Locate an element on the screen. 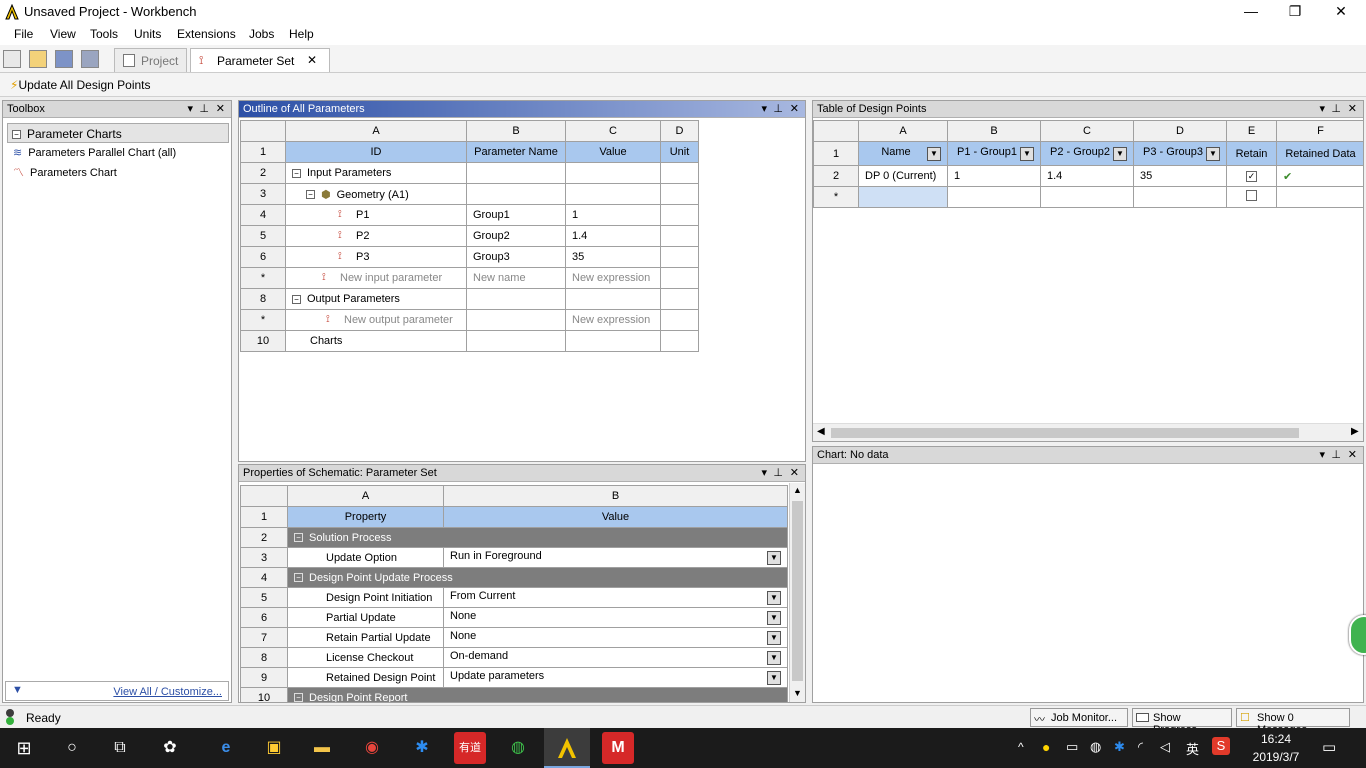 The width and height of the screenshot is (1366, 768). menu-tools: Tools is located at coordinates (104, 34).